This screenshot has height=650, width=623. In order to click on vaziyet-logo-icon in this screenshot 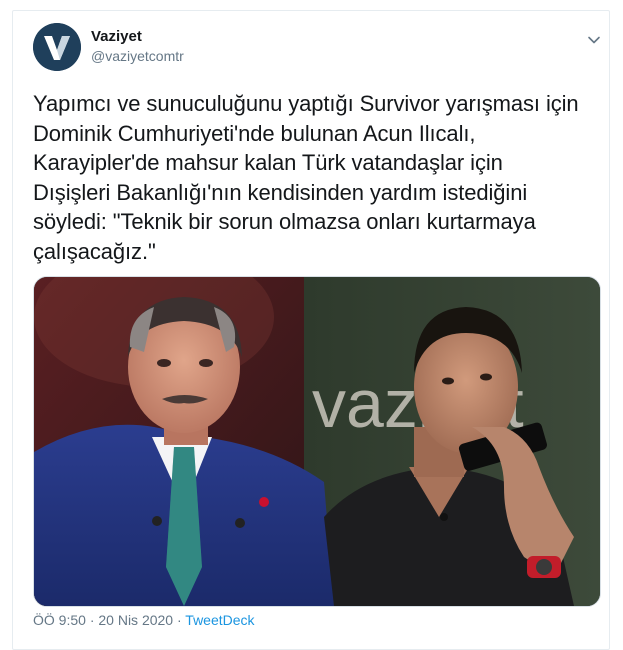, I will do `click(57, 47)`.